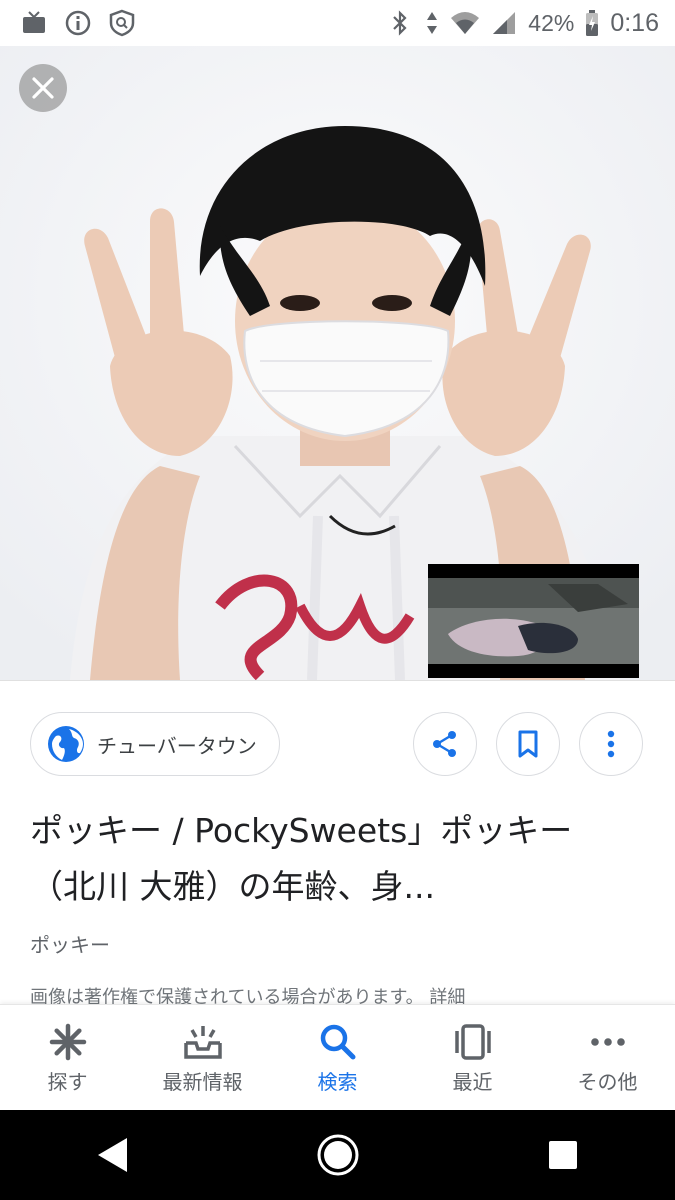  Describe the element at coordinates (607, 1081) in the screenshot. I see `nav-label: その他` at that location.